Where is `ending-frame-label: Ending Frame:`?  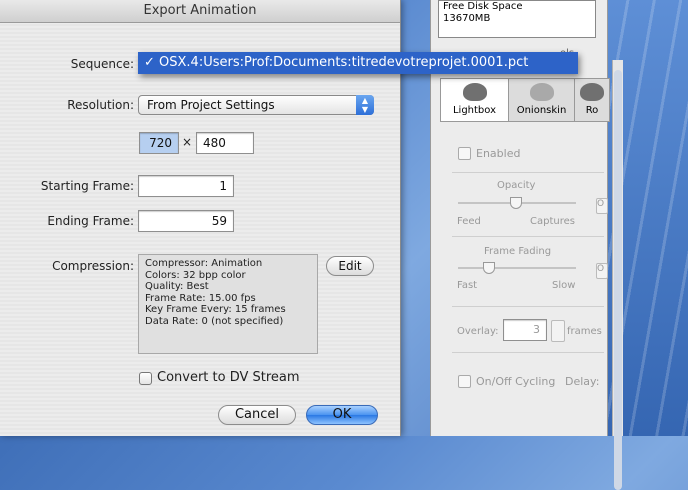
ending-frame-label: Ending Frame: is located at coordinates (90, 221).